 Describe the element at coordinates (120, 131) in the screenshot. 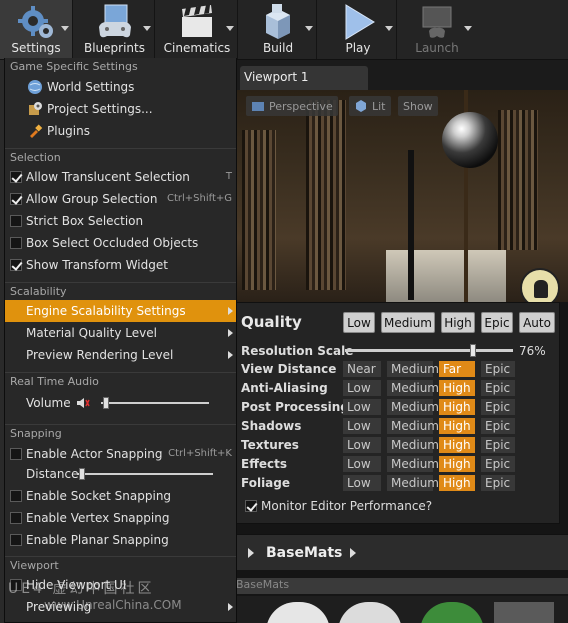

I see `plugins-item: Plugins` at that location.